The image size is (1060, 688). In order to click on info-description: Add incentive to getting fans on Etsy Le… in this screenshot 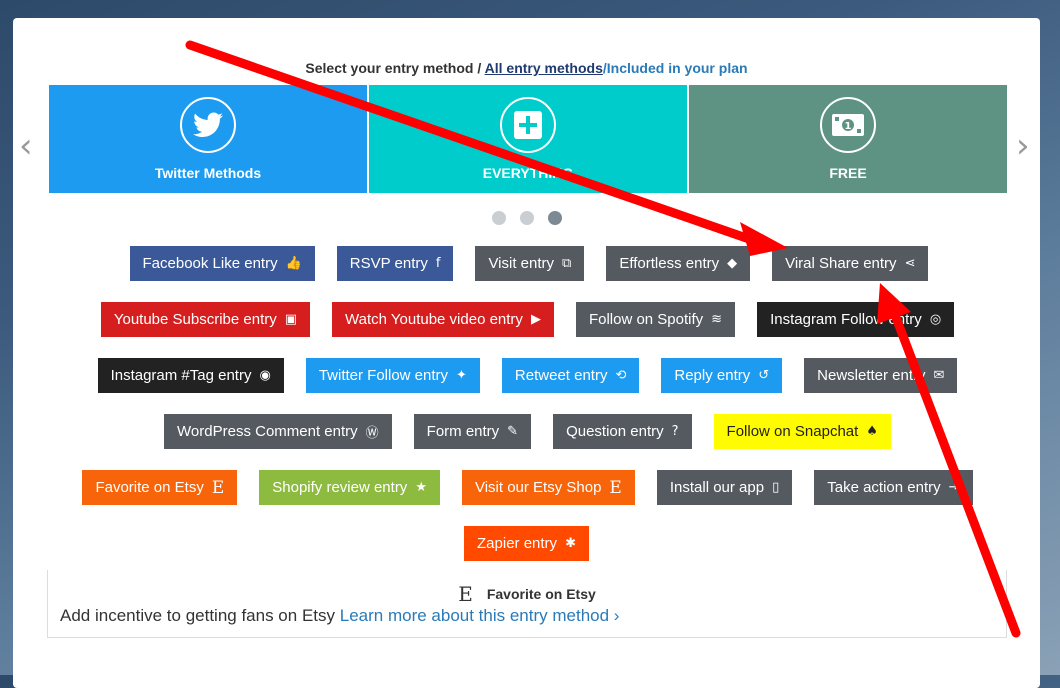, I will do `click(339, 616)`.